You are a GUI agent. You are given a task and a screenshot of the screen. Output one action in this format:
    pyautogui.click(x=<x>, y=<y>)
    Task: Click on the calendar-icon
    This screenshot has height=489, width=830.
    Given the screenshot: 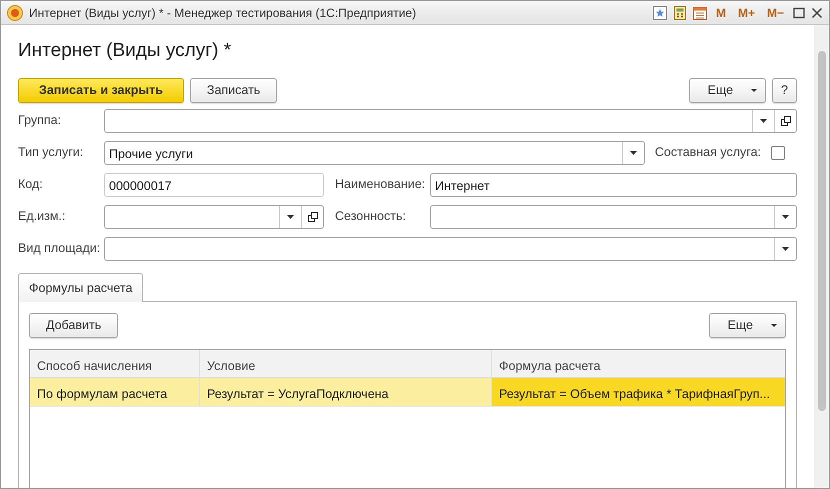 What is the action you would take?
    pyautogui.click(x=699, y=13)
    